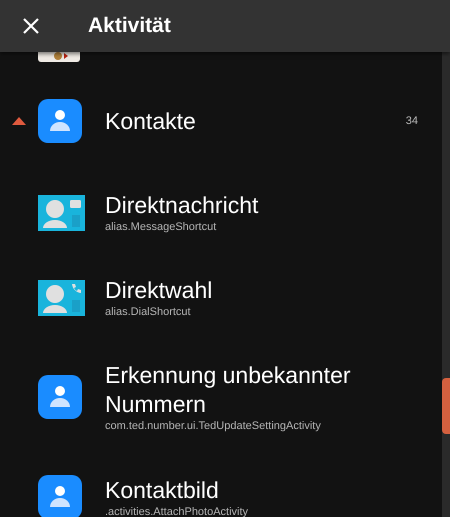  What do you see at coordinates (31, 26) in the screenshot?
I see `close-icon` at bounding box center [31, 26].